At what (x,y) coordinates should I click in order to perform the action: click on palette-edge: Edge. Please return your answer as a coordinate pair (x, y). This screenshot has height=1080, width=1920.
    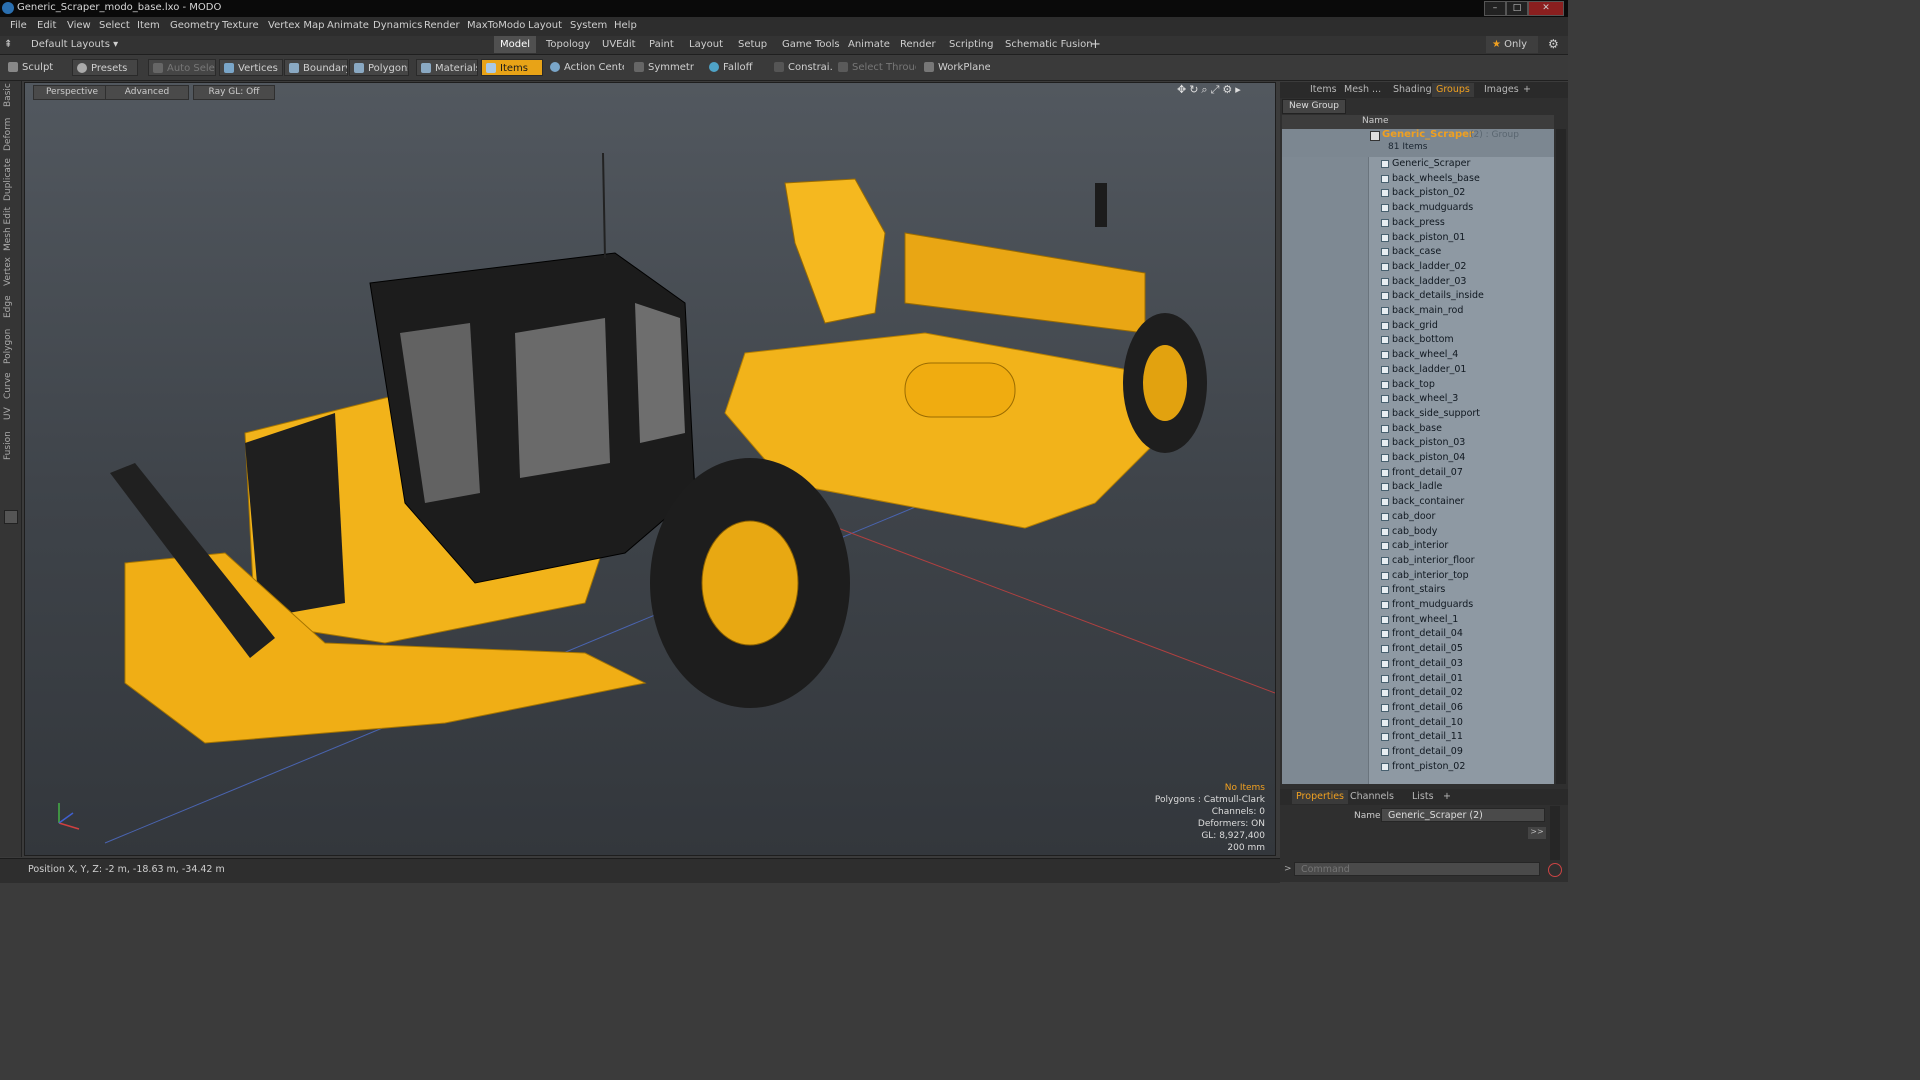
    Looking at the image, I should click on (10, 307).